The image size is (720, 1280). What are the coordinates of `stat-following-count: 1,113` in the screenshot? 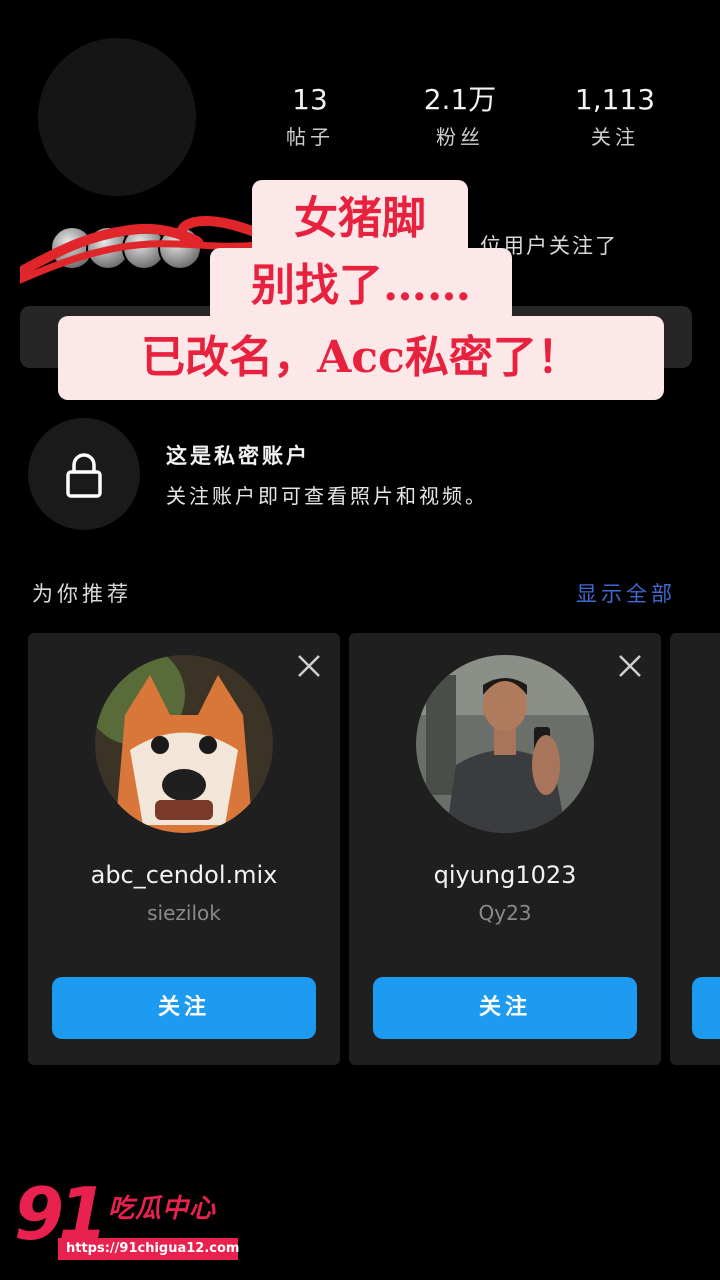 It's located at (615, 99).